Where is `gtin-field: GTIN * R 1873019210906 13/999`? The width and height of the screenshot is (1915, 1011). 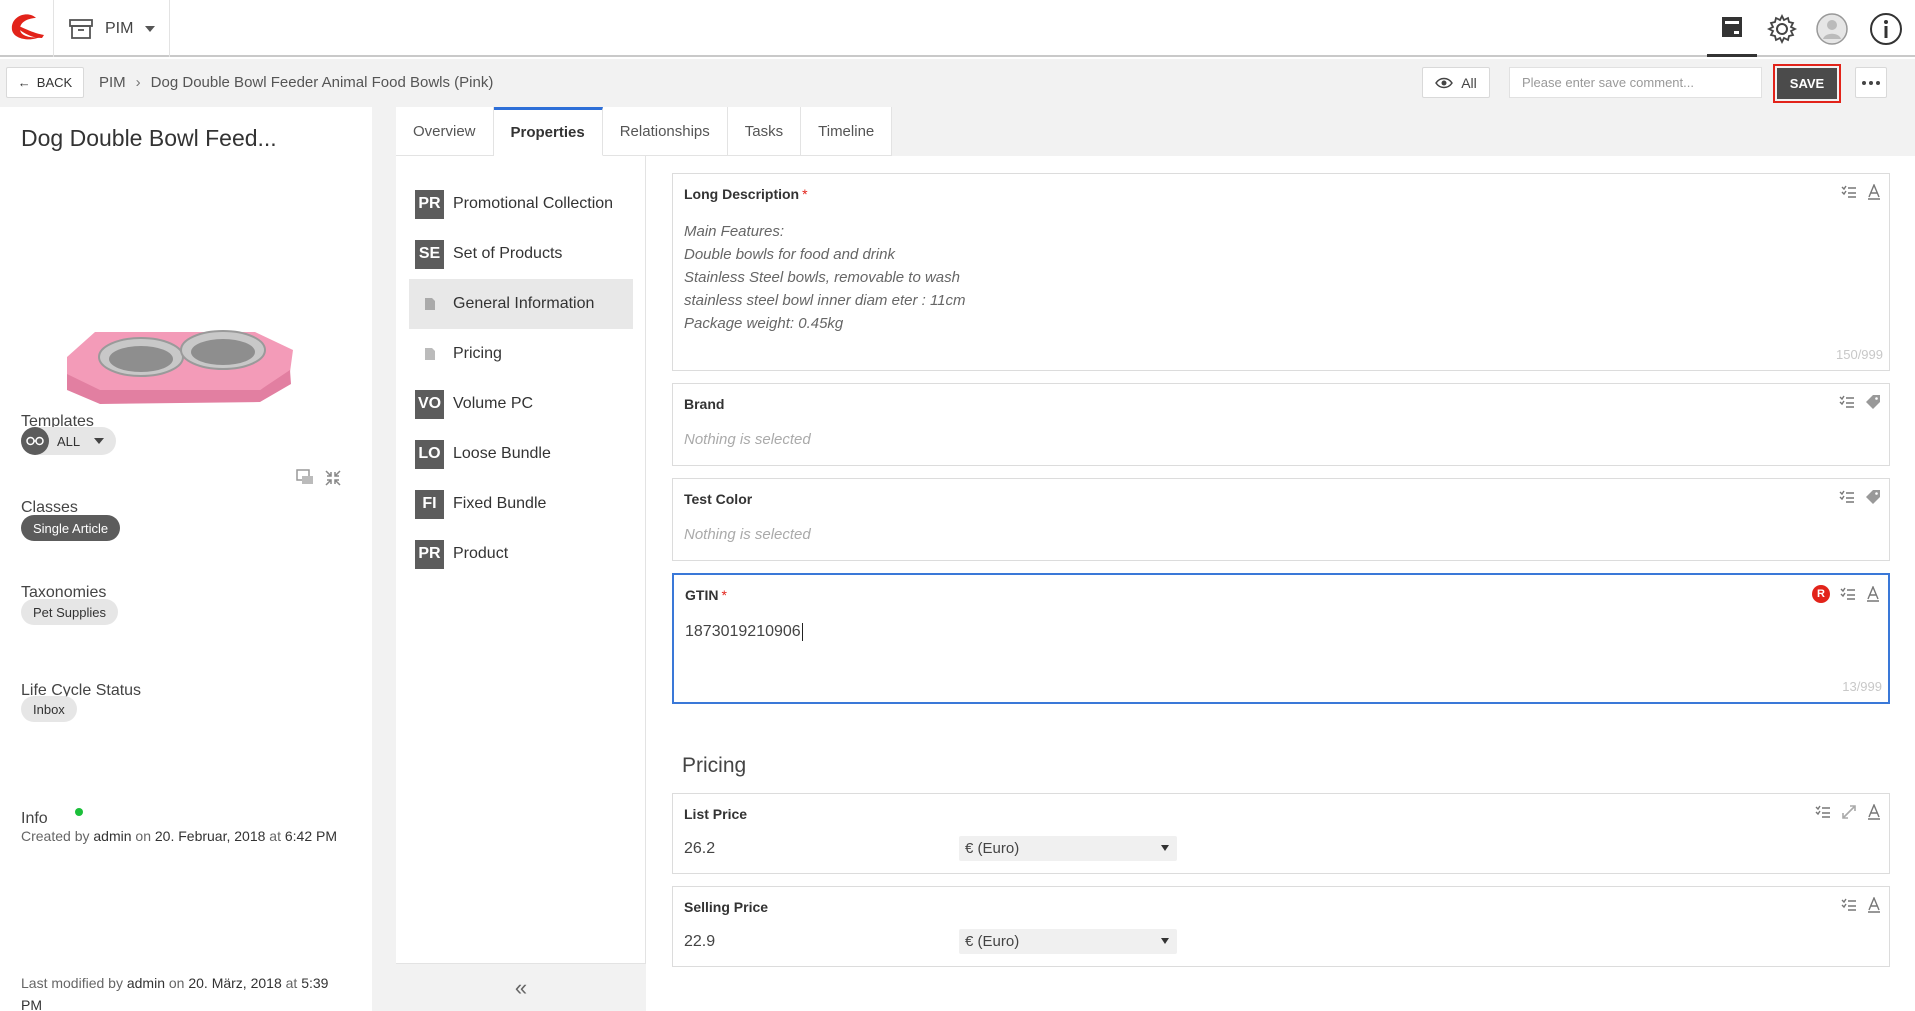 gtin-field: GTIN * R 1873019210906 13/999 is located at coordinates (1281, 638).